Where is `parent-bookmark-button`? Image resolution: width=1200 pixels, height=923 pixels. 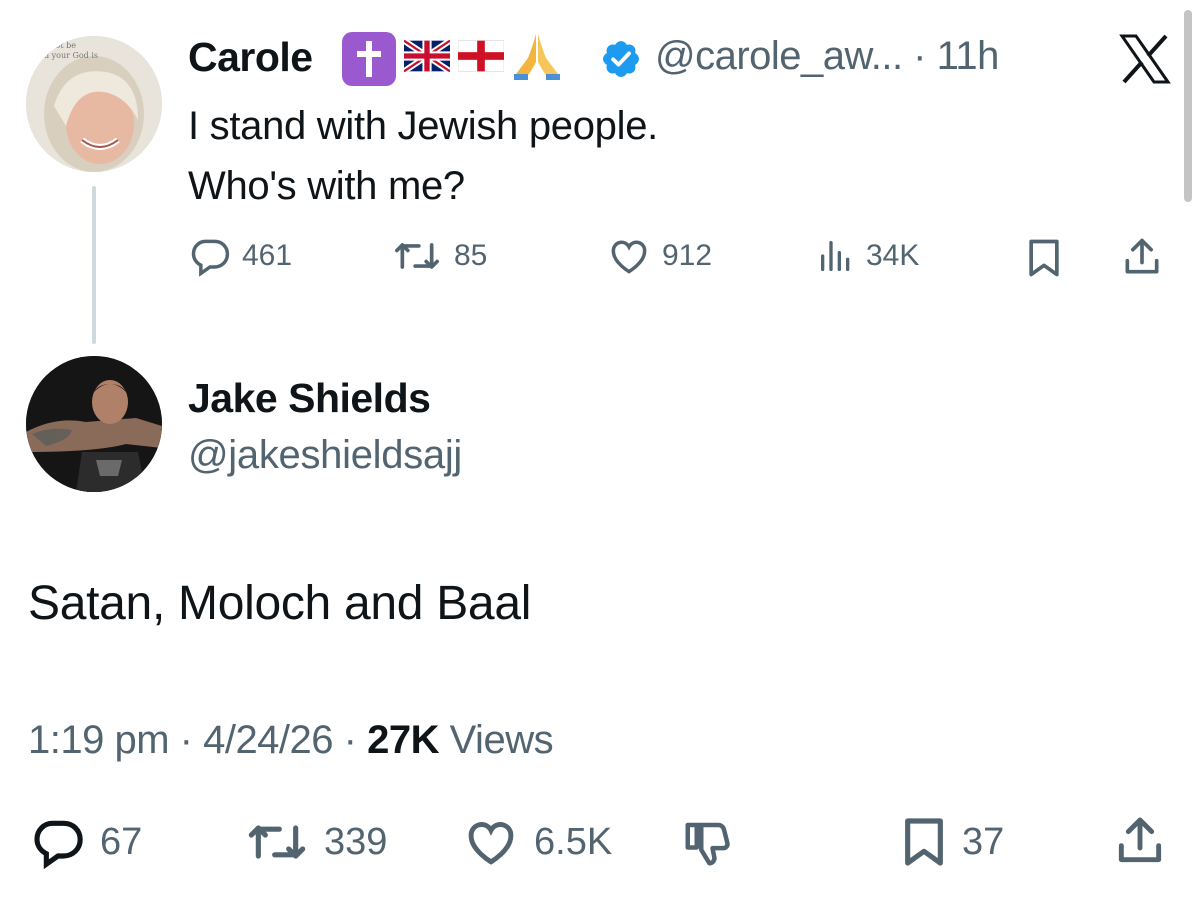 parent-bookmark-button is located at coordinates (1044, 258).